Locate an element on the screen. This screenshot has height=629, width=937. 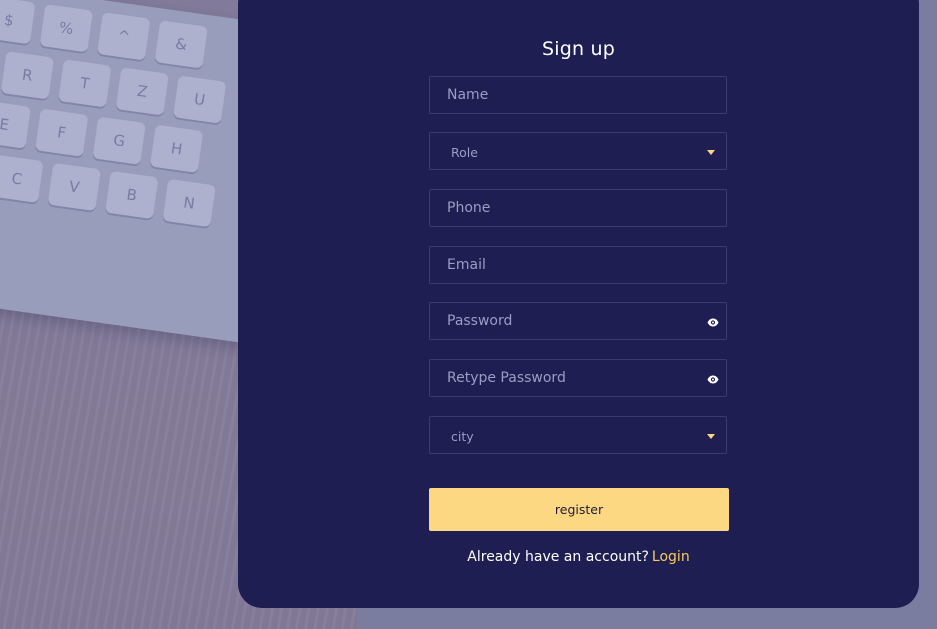
city-select-value: city is located at coordinates (462, 436).